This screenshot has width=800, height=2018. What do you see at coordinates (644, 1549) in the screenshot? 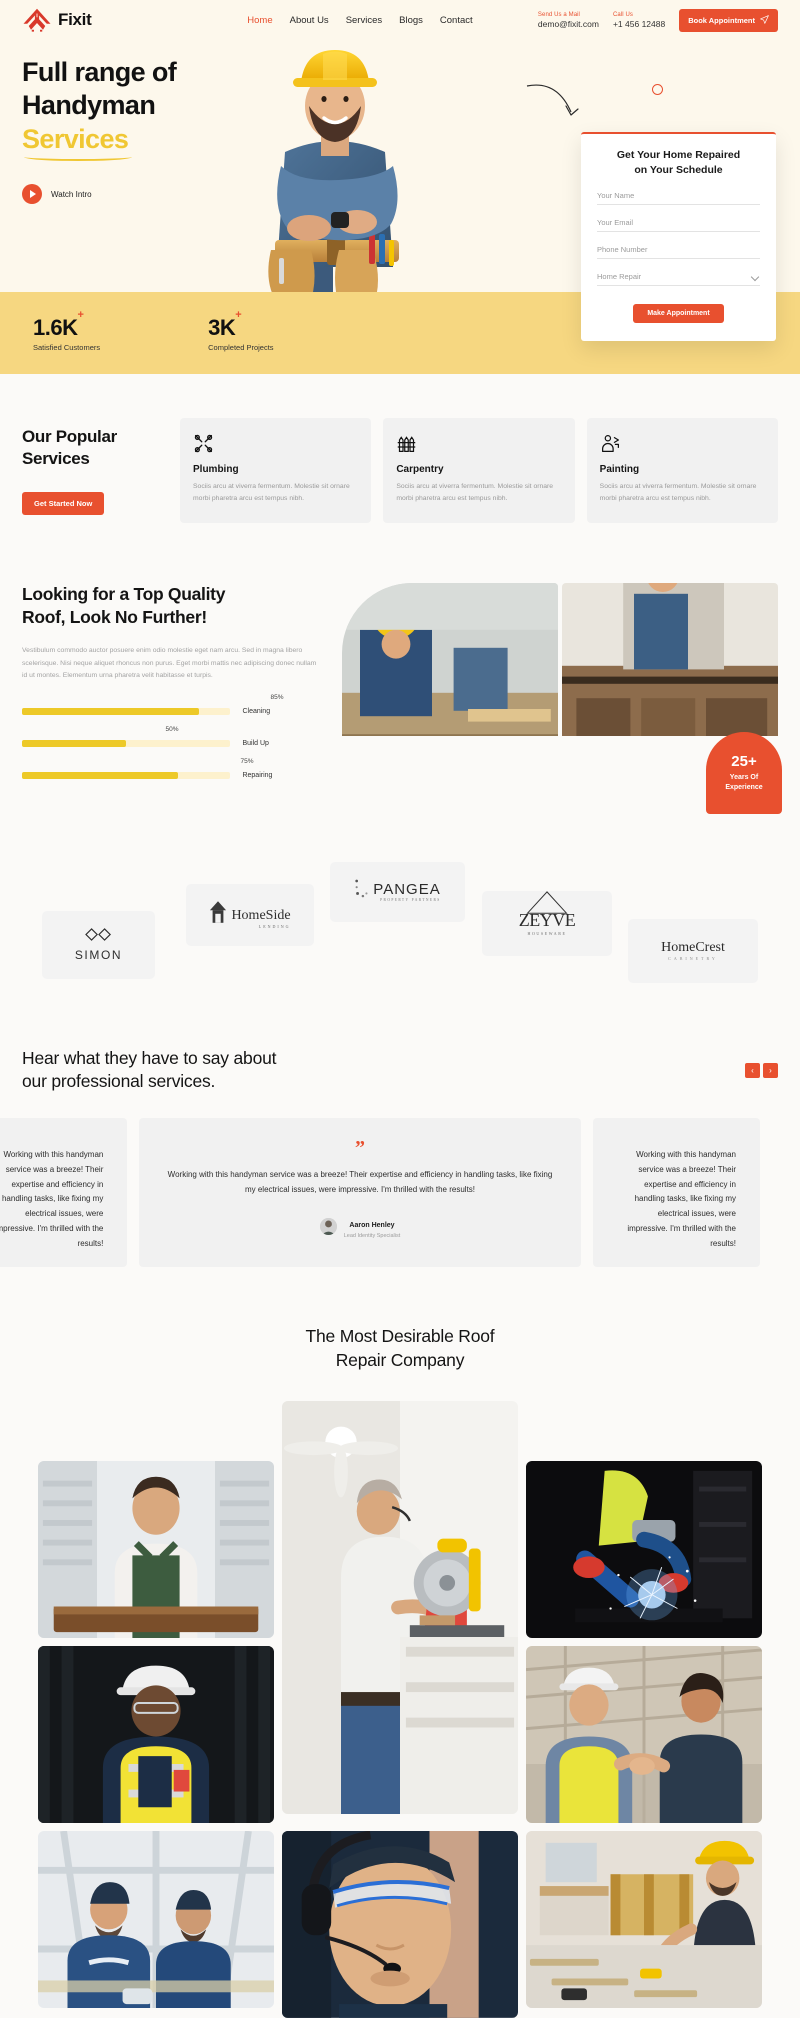
I see `gallery-item-welder-with-sparks` at bounding box center [644, 1549].